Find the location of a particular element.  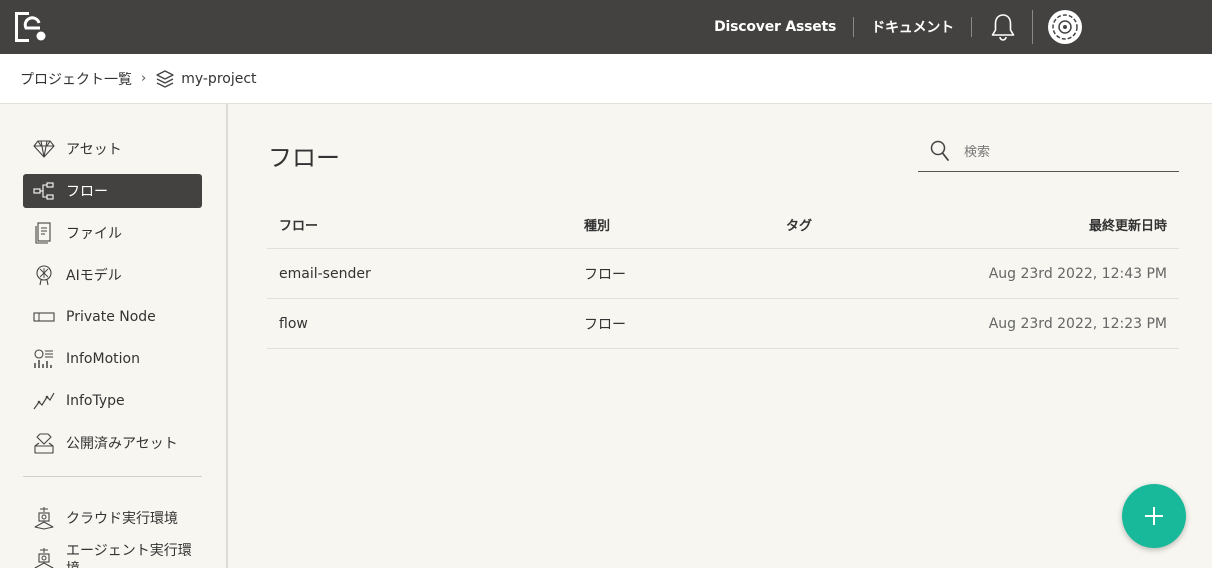

search-input is located at coordinates (1064, 152).